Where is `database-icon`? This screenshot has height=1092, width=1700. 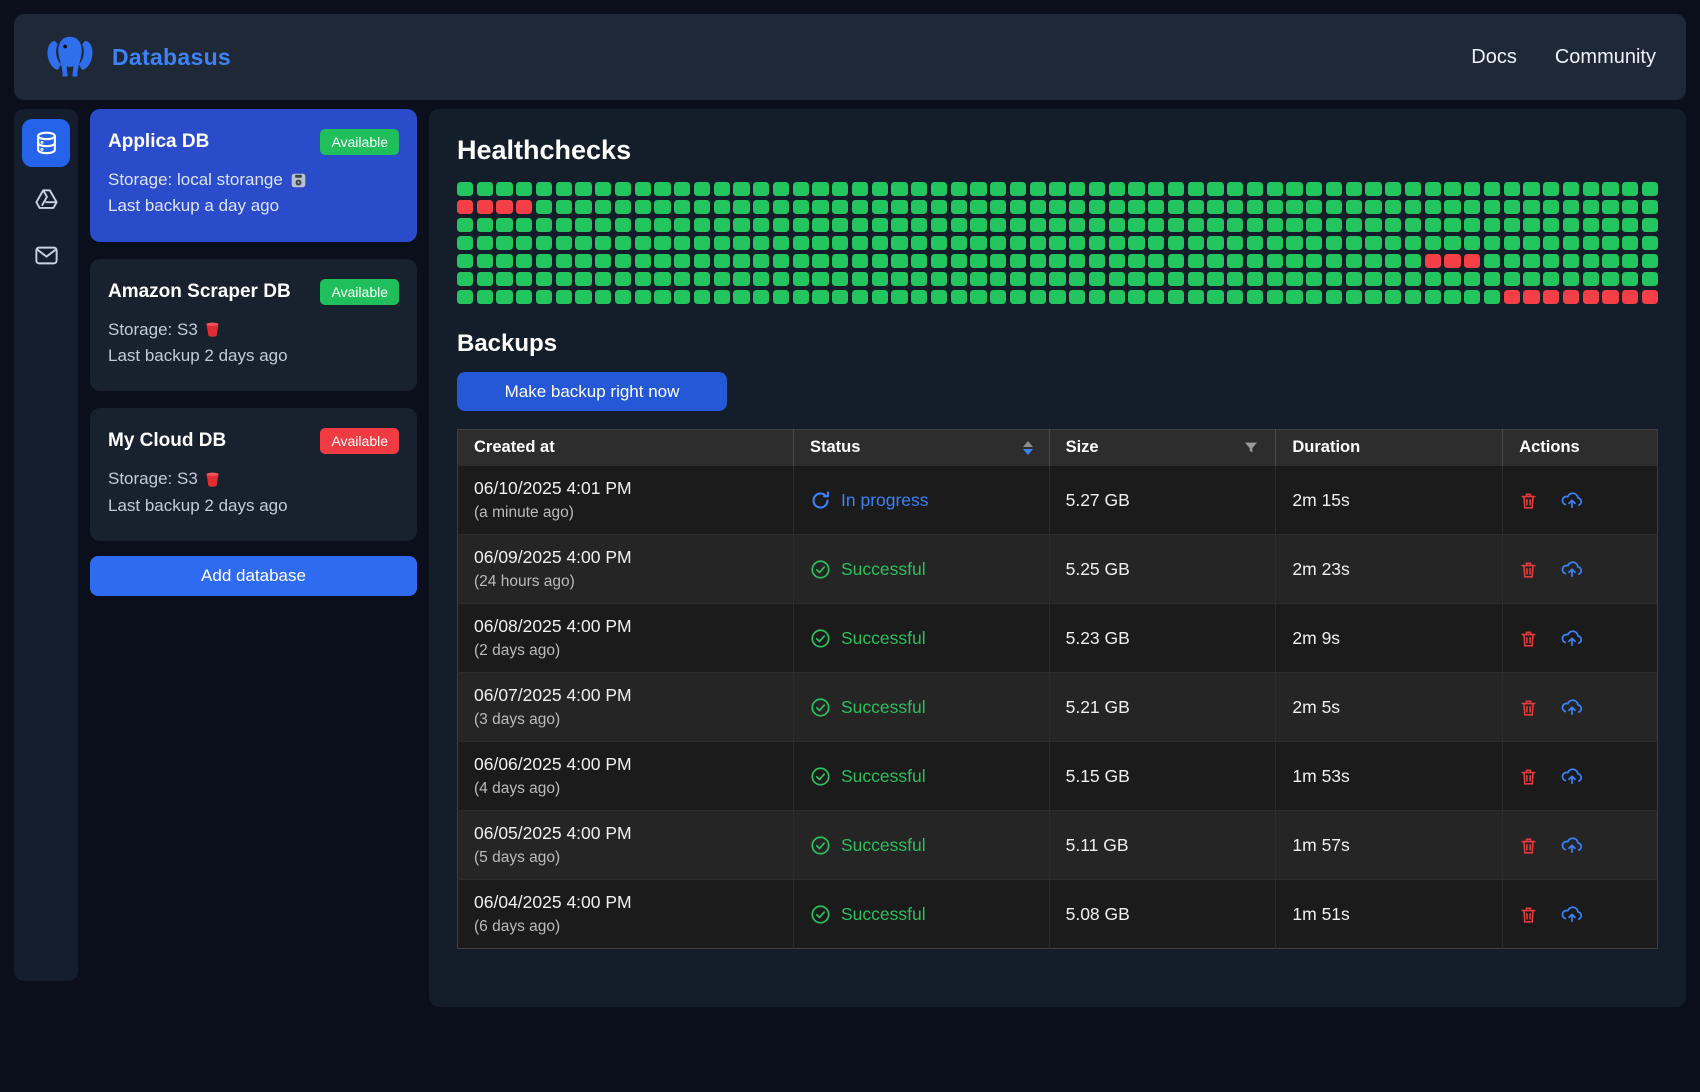
database-icon is located at coordinates (46, 142).